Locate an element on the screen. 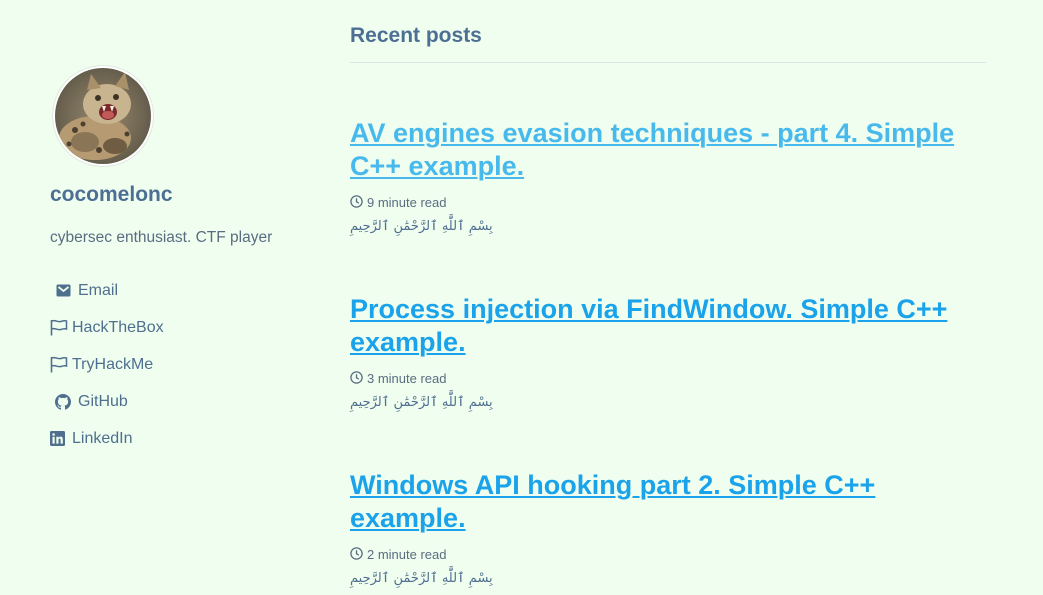 This screenshot has height=595, width=1043. linkedin-link-label: LinkedIn is located at coordinates (102, 438).